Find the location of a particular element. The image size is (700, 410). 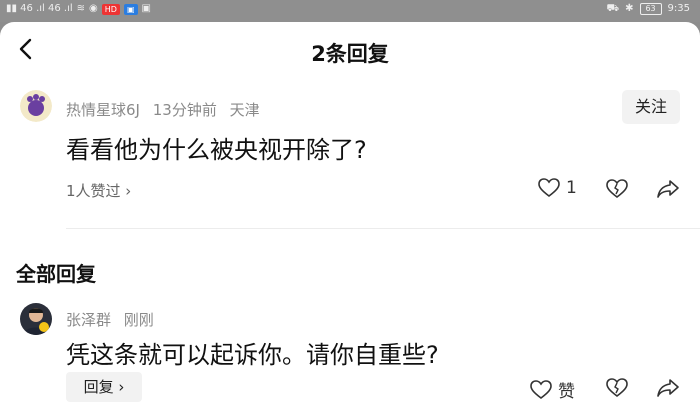

signal-icon: ▮▮ 46 .ıl 46 .ıl is located at coordinates (39, 8).